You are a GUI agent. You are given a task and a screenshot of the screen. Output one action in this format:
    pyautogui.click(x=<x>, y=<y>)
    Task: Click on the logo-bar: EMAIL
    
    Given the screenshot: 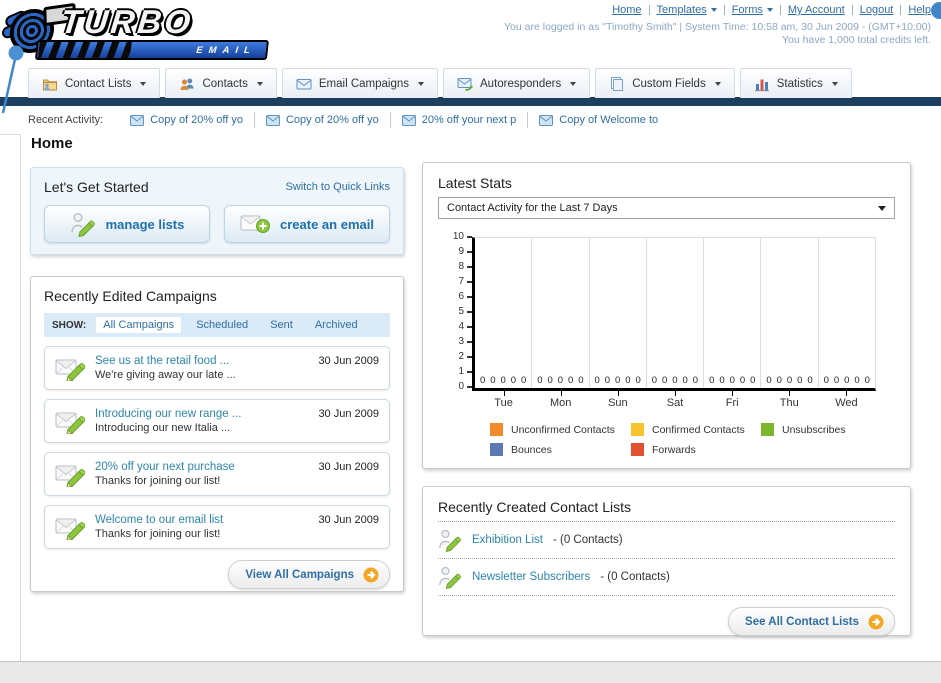 What is the action you would take?
    pyautogui.click(x=151, y=50)
    